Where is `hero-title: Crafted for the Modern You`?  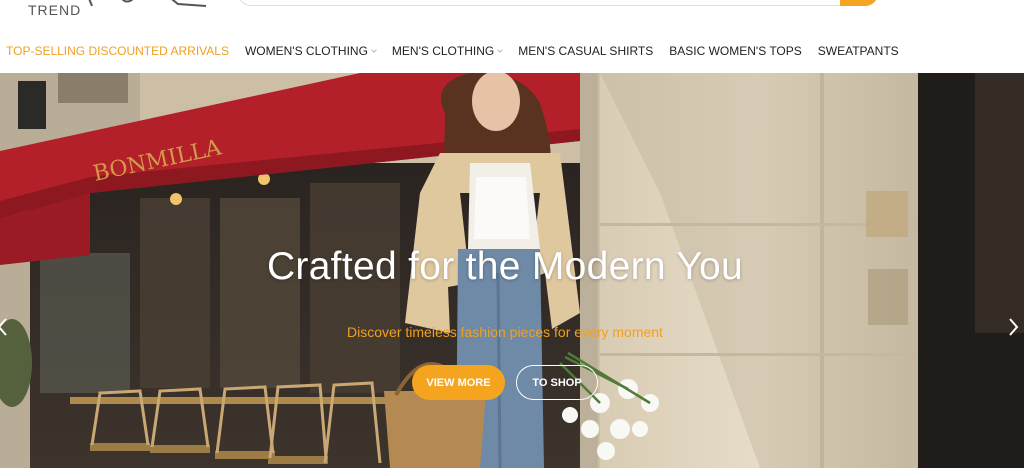
hero-title: Crafted for the Modern You is located at coordinates (505, 266).